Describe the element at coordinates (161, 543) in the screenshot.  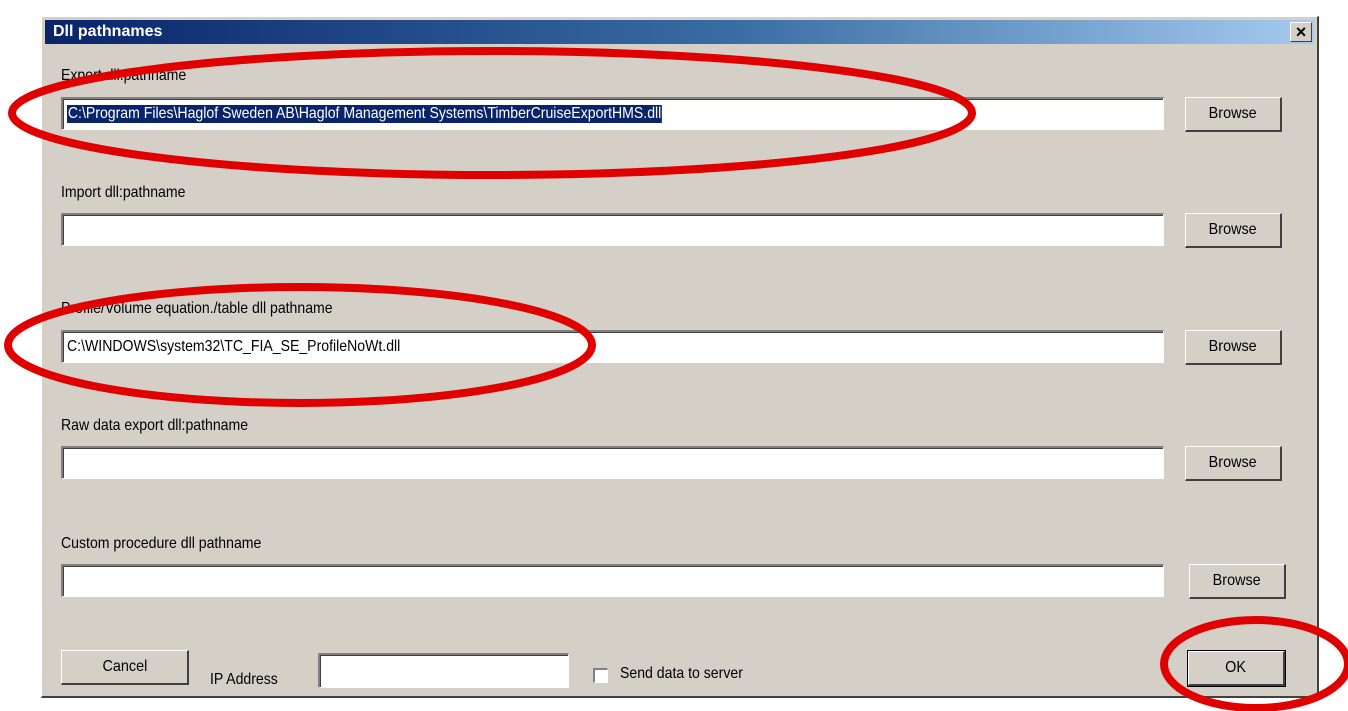
I see `custom-dll-label: Custom procedure dll pathname` at that location.